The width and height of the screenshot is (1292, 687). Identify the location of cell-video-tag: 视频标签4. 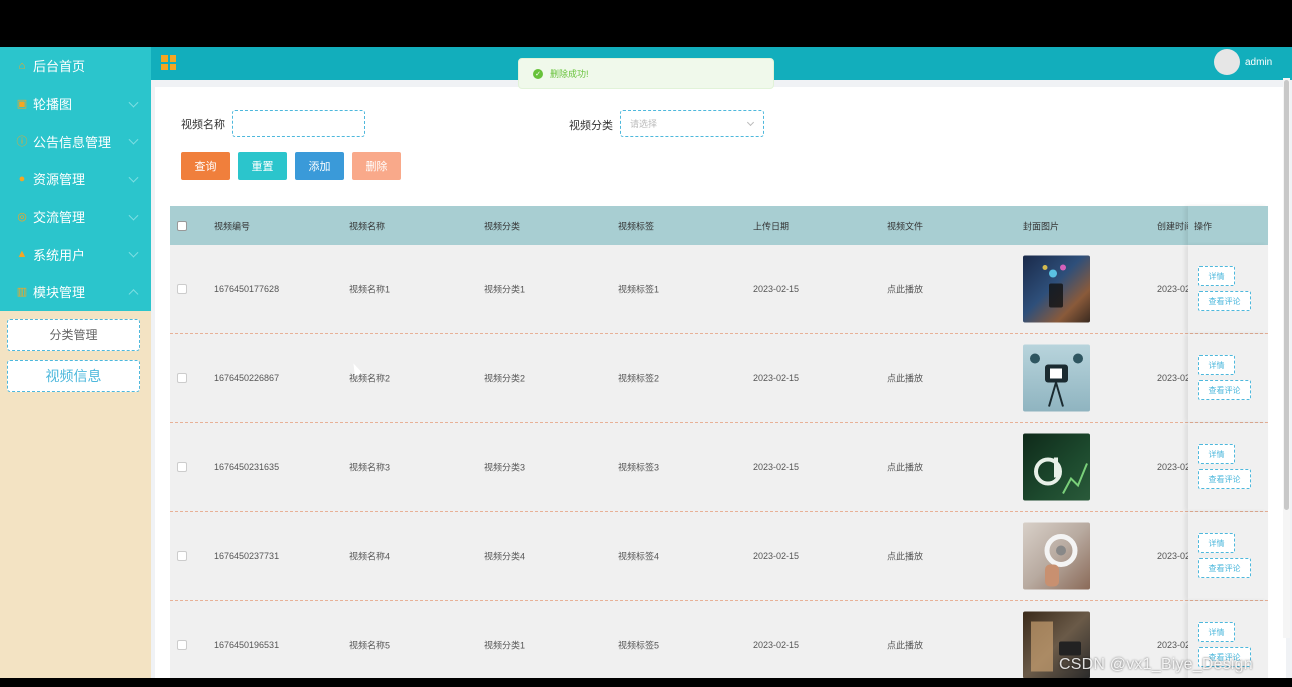
(639, 556).